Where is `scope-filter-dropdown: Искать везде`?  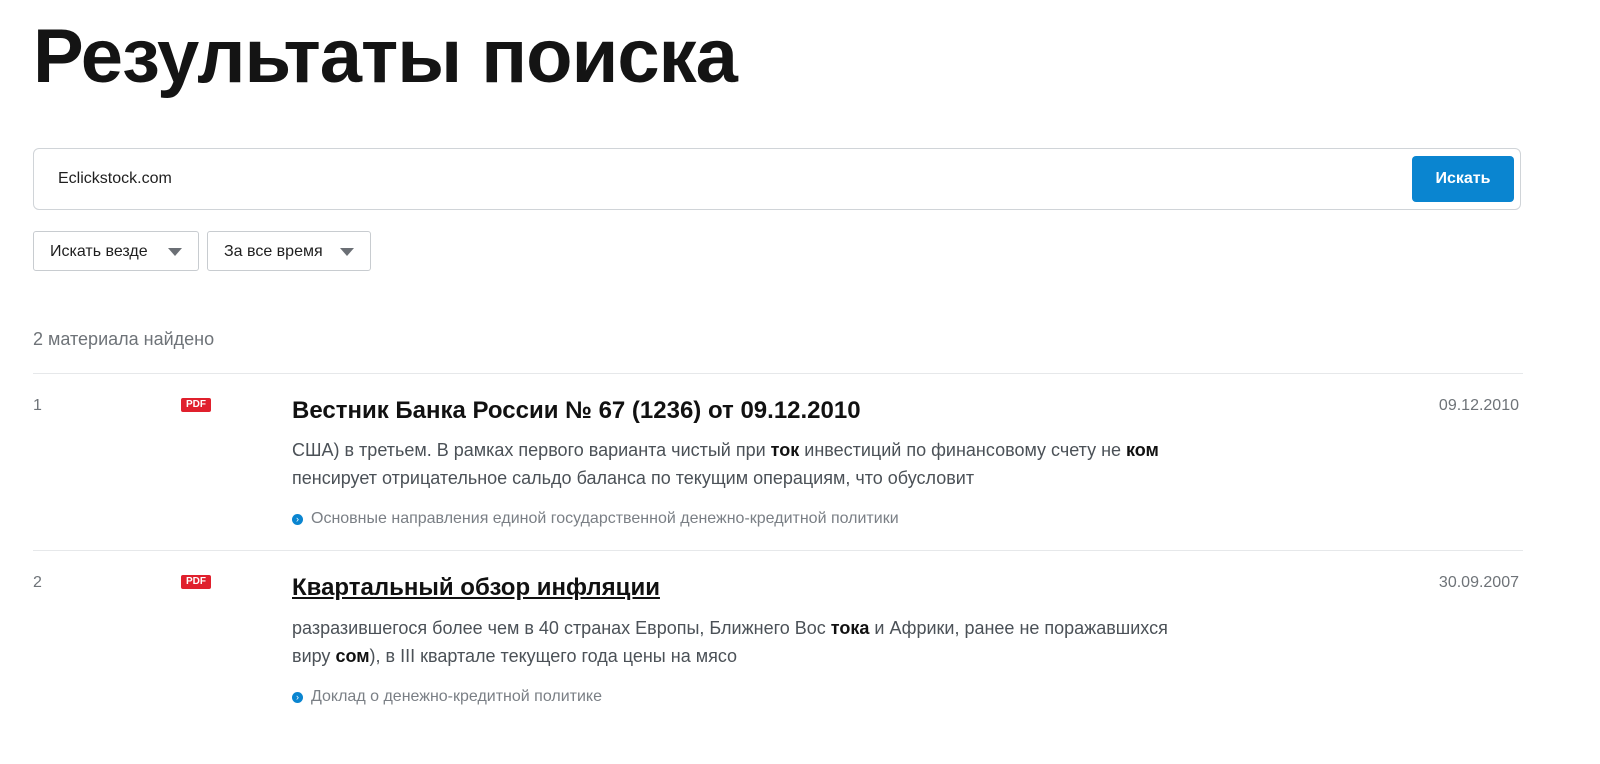 scope-filter-dropdown: Искать везде is located at coordinates (116, 251).